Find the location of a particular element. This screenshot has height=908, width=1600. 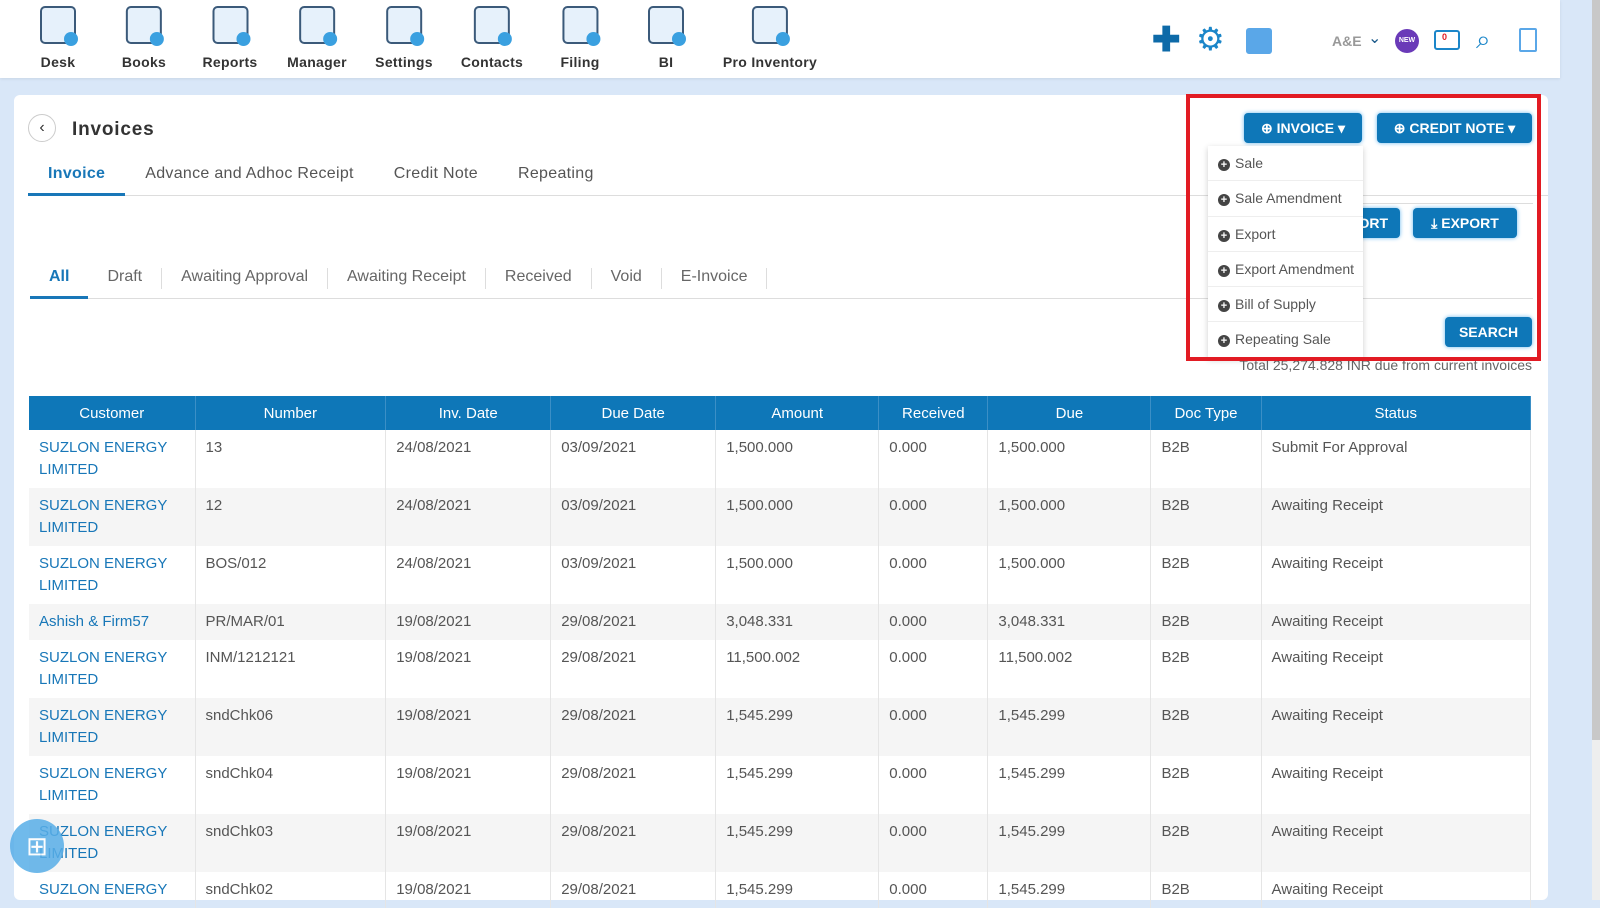

column-header: Inv. Date is located at coordinates (468, 413).